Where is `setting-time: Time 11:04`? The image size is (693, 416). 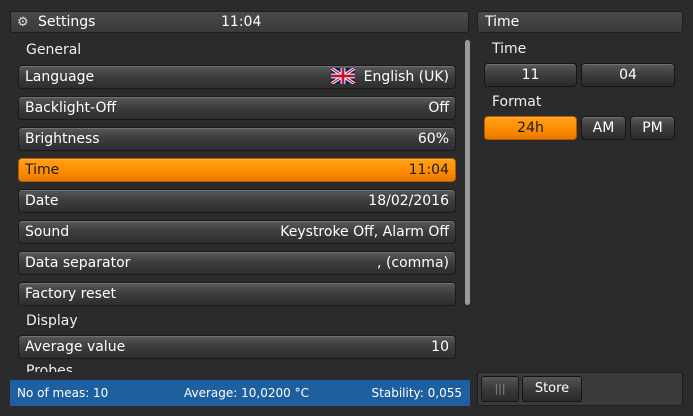 setting-time: Time 11:04 is located at coordinates (237, 170).